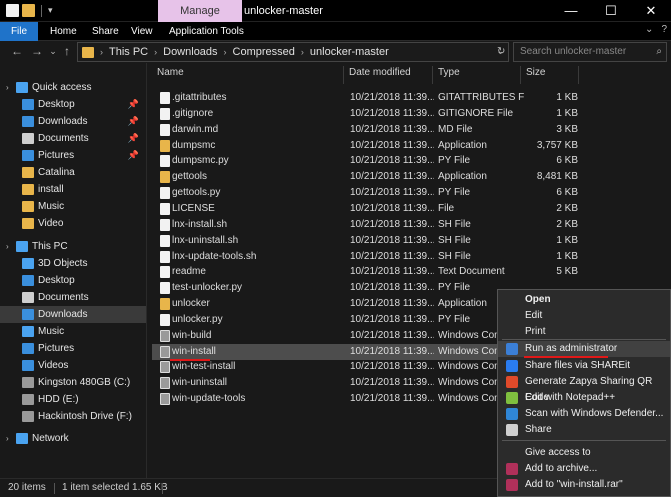  What do you see at coordinates (584, 332) in the screenshot?
I see `menu-item-print: Print` at bounding box center [584, 332].